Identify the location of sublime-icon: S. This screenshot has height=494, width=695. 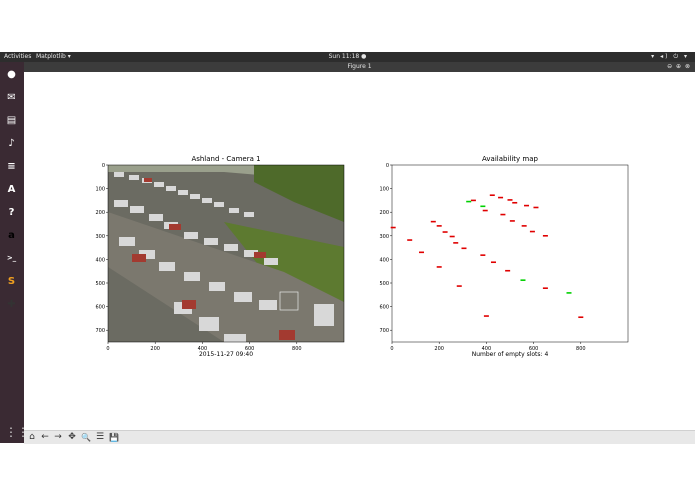
(11, 281).